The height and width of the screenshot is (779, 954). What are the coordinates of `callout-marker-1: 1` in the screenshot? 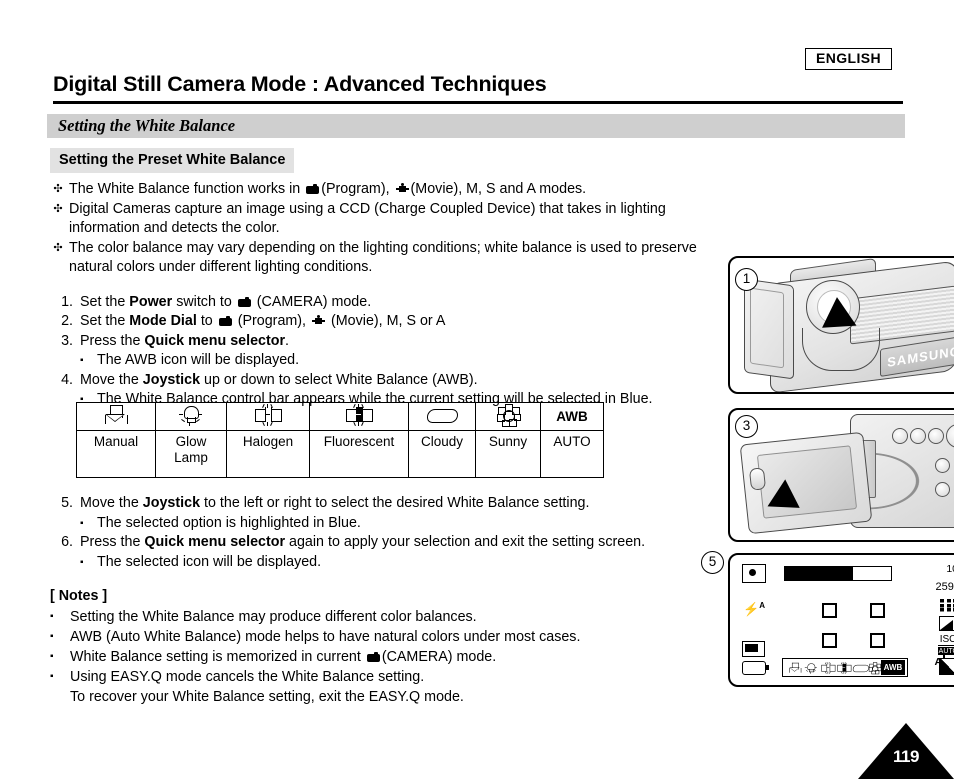 It's located at (746, 279).